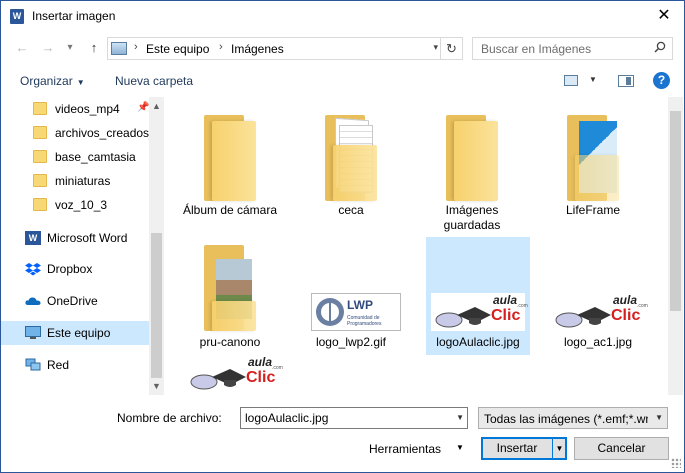  I want to click on preview-pane-icon, so click(626, 81).